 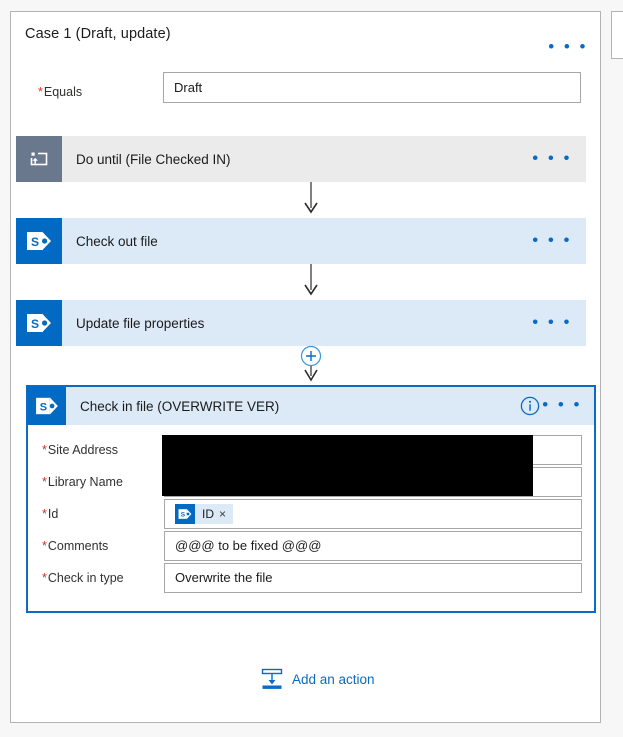 I want to click on field-row-comments: *Comments @@@ to be fixed @@@, so click(x=311, y=547).